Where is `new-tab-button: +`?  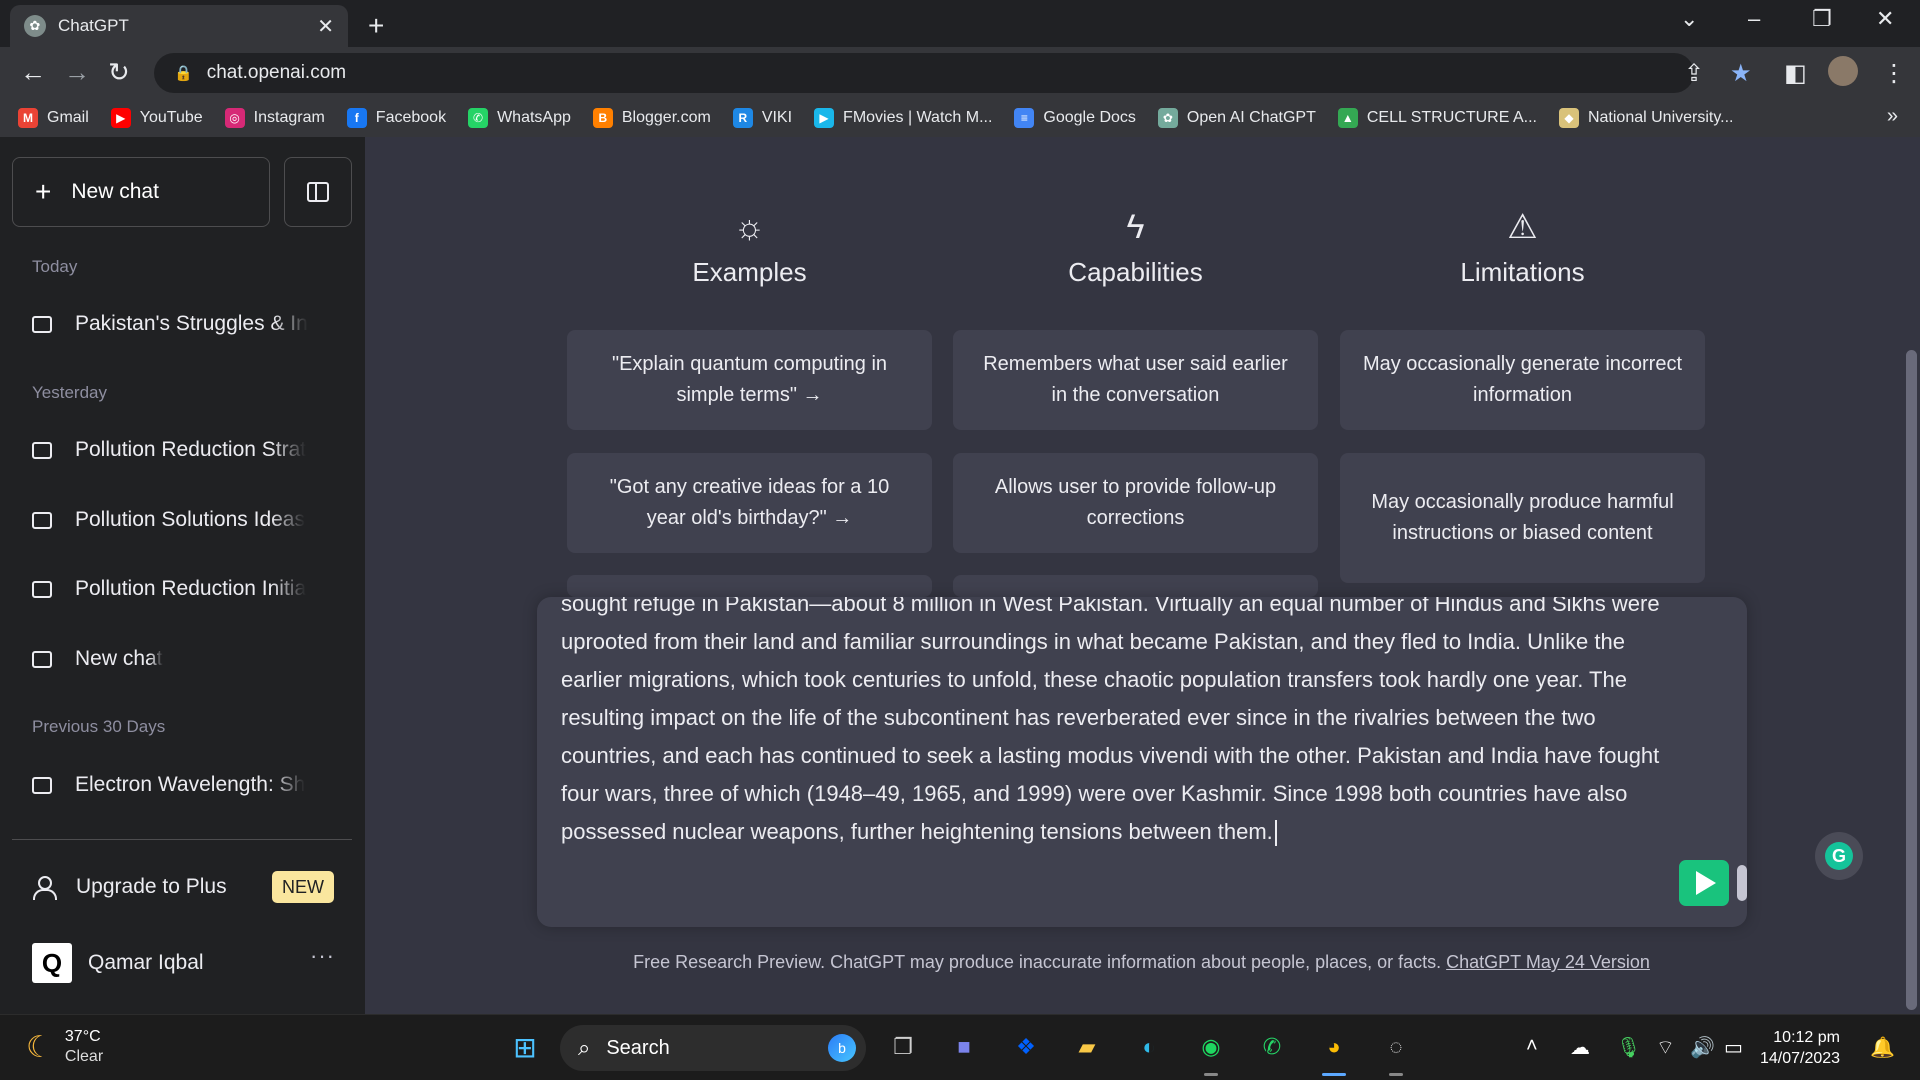 new-tab-button: + is located at coordinates (376, 26).